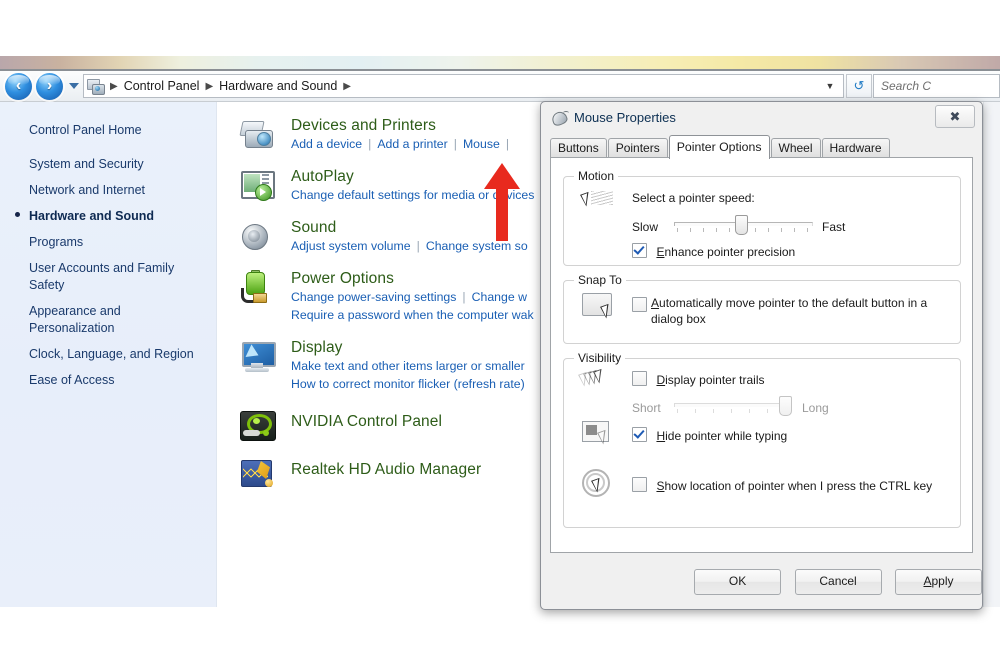 The height and width of the screenshot is (667, 1000). What do you see at coordinates (463, 86) in the screenshot?
I see `breadcrumb: ▶ Control Panel ▶ Hardware and Sound ▶ ▼` at bounding box center [463, 86].